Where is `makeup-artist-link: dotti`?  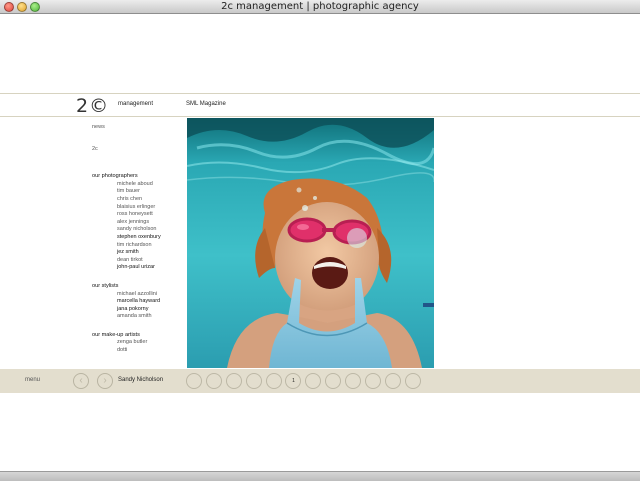 makeup-artist-link: dotti is located at coordinates (149, 351).